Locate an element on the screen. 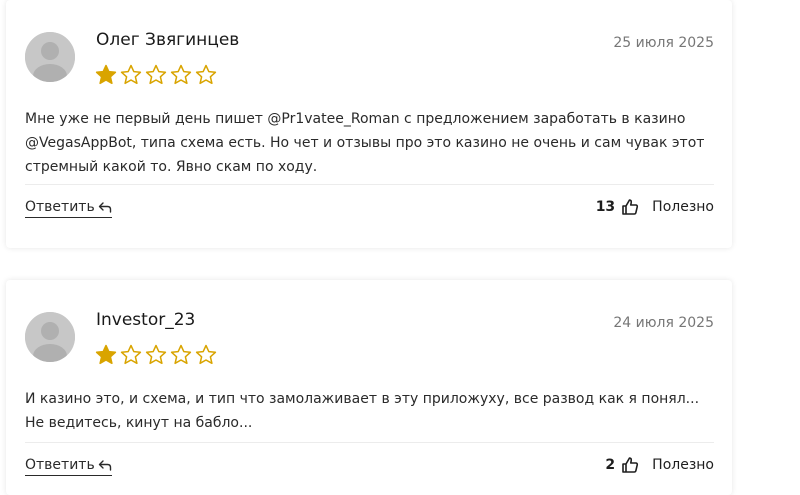 Image resolution: width=800 pixels, height=495 pixels. useful-block: 2 Полезно is located at coordinates (659, 465).